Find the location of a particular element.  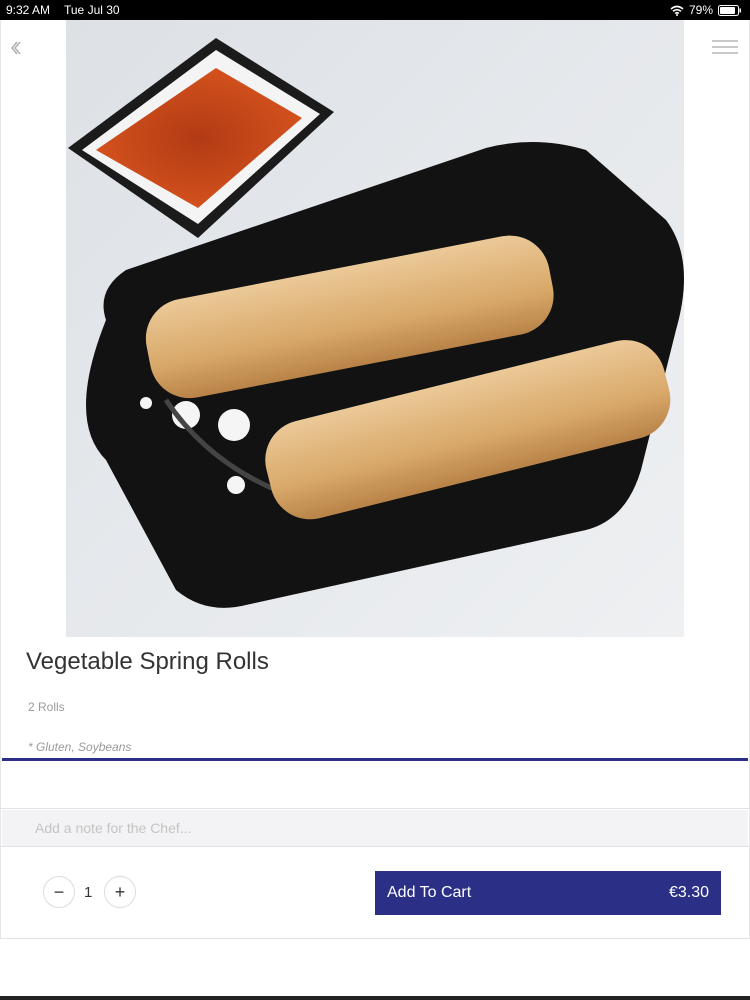

chevron-left-icon is located at coordinates (16, 50).